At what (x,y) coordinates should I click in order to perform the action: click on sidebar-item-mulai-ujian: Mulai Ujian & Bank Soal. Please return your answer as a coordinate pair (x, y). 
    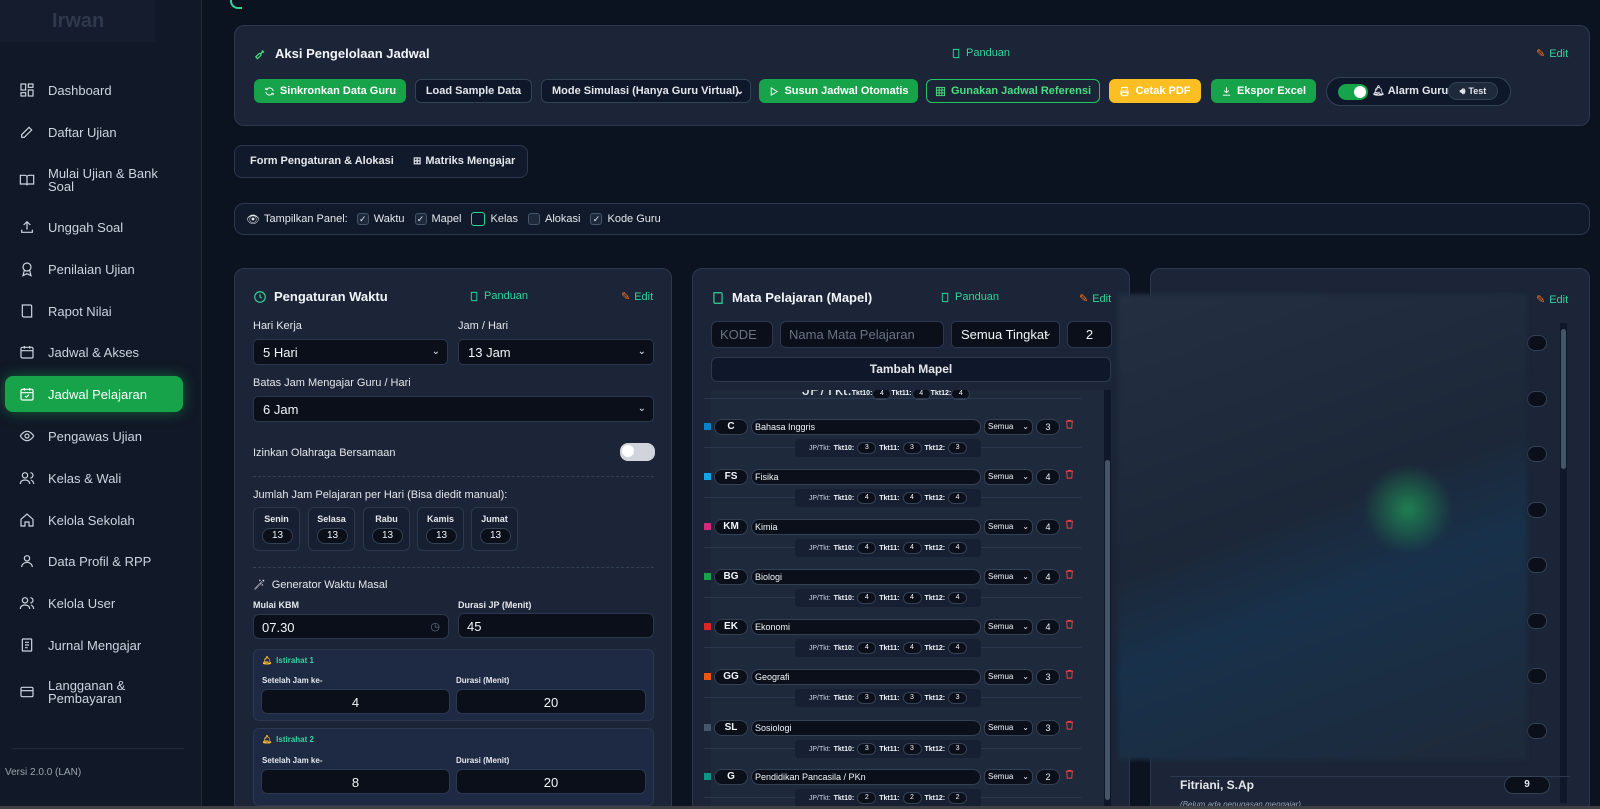
    Looking at the image, I should click on (94, 180).